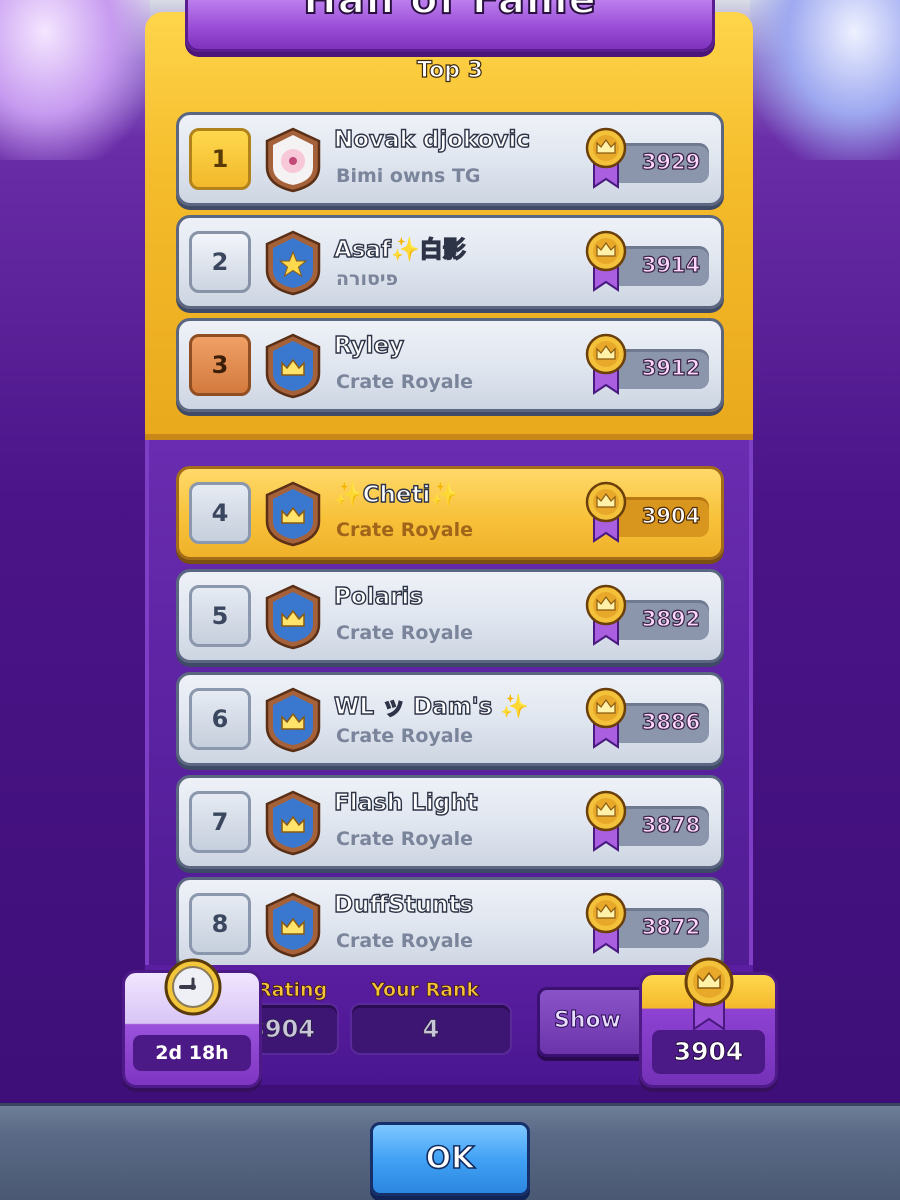  I want to click on rank-box: 2, so click(220, 262).